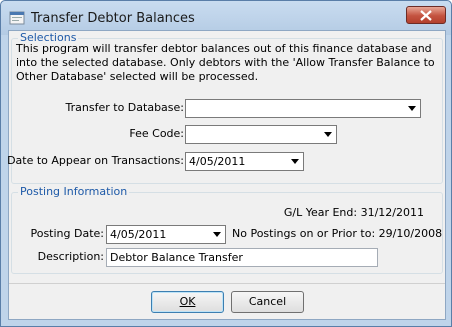 The image size is (452, 327). I want to click on transfer-to-database-label: Transfer to Database:, so click(124, 107).